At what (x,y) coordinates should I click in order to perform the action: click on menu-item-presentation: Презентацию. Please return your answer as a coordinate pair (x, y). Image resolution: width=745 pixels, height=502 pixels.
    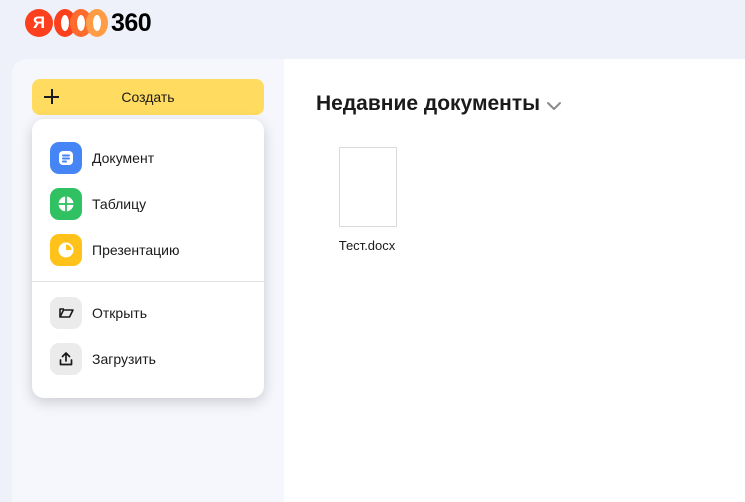
    Looking at the image, I should click on (148, 250).